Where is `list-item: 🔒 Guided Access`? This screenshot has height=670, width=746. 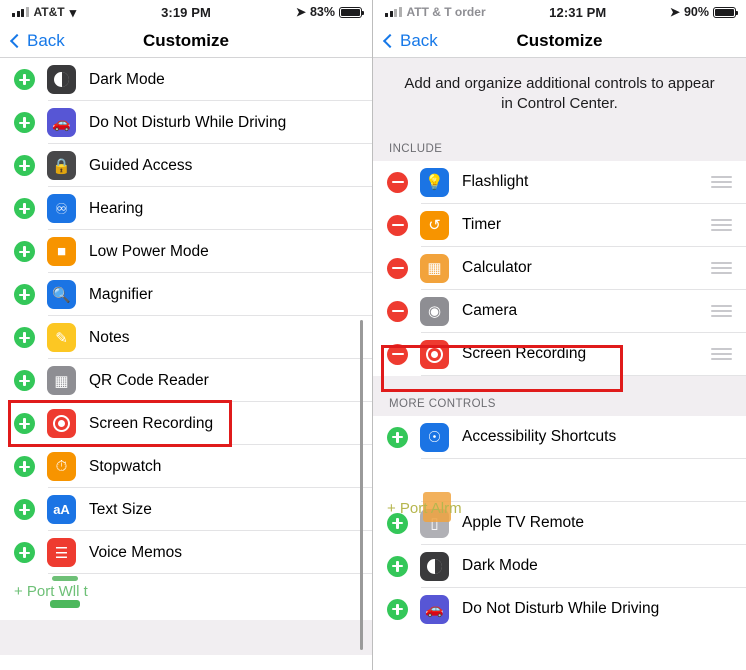
list-item: 🔒 Guided Access is located at coordinates (186, 165).